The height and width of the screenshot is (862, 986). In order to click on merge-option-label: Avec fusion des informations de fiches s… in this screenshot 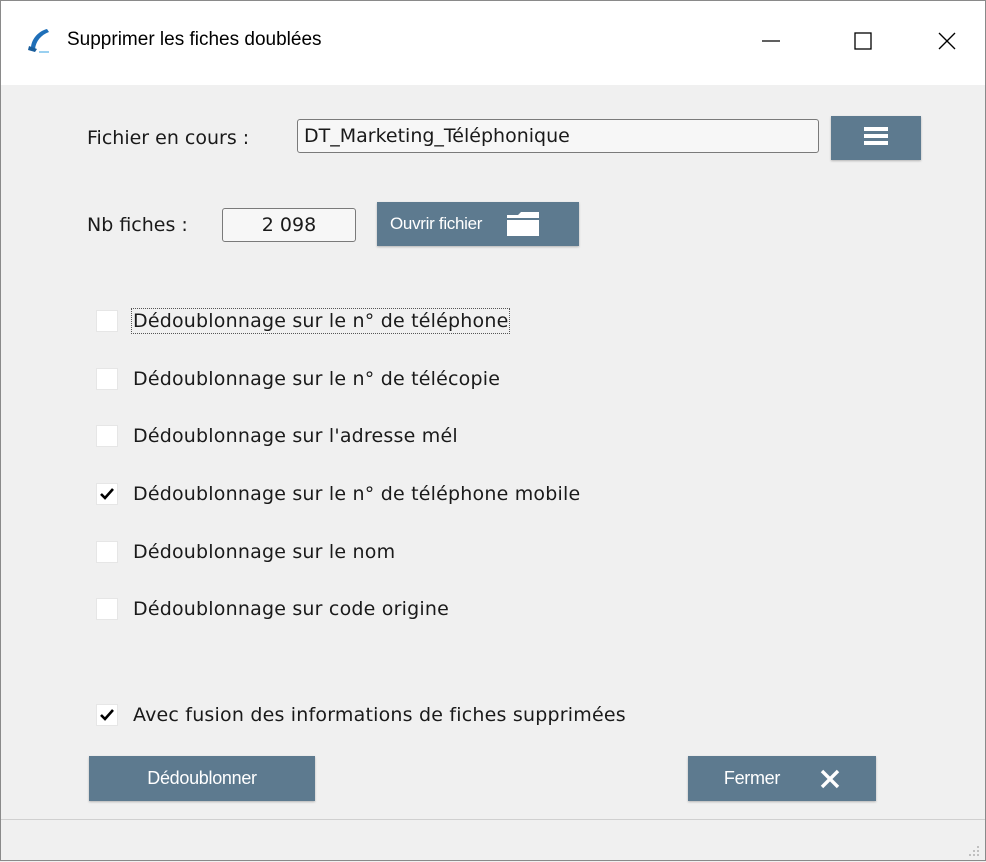, I will do `click(379, 715)`.